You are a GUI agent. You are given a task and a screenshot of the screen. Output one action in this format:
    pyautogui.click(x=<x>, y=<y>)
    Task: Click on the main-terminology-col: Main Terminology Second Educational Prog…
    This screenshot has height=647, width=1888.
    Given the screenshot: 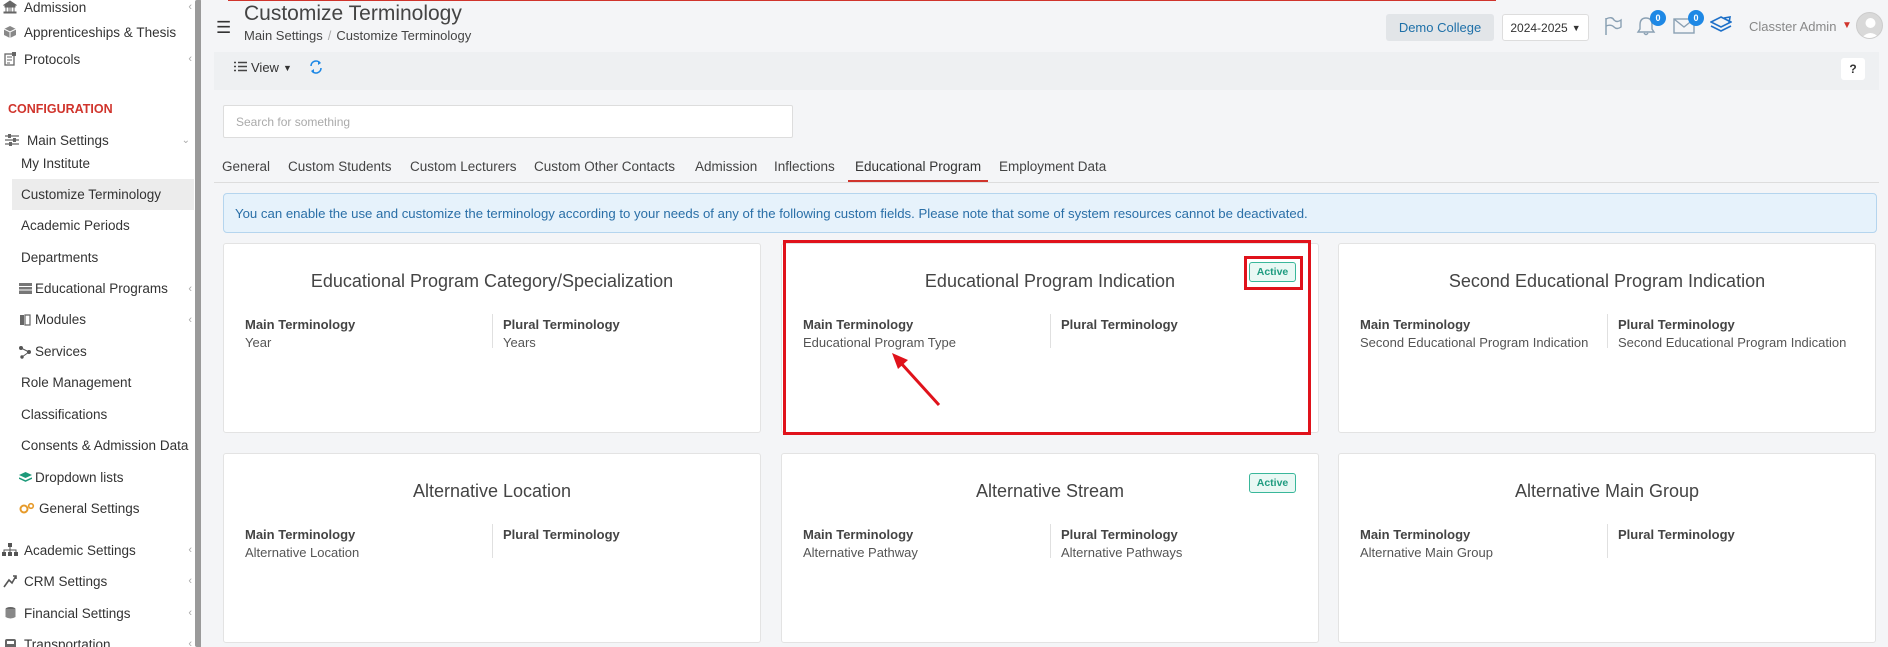 What is the action you would take?
    pyautogui.click(x=1474, y=333)
    